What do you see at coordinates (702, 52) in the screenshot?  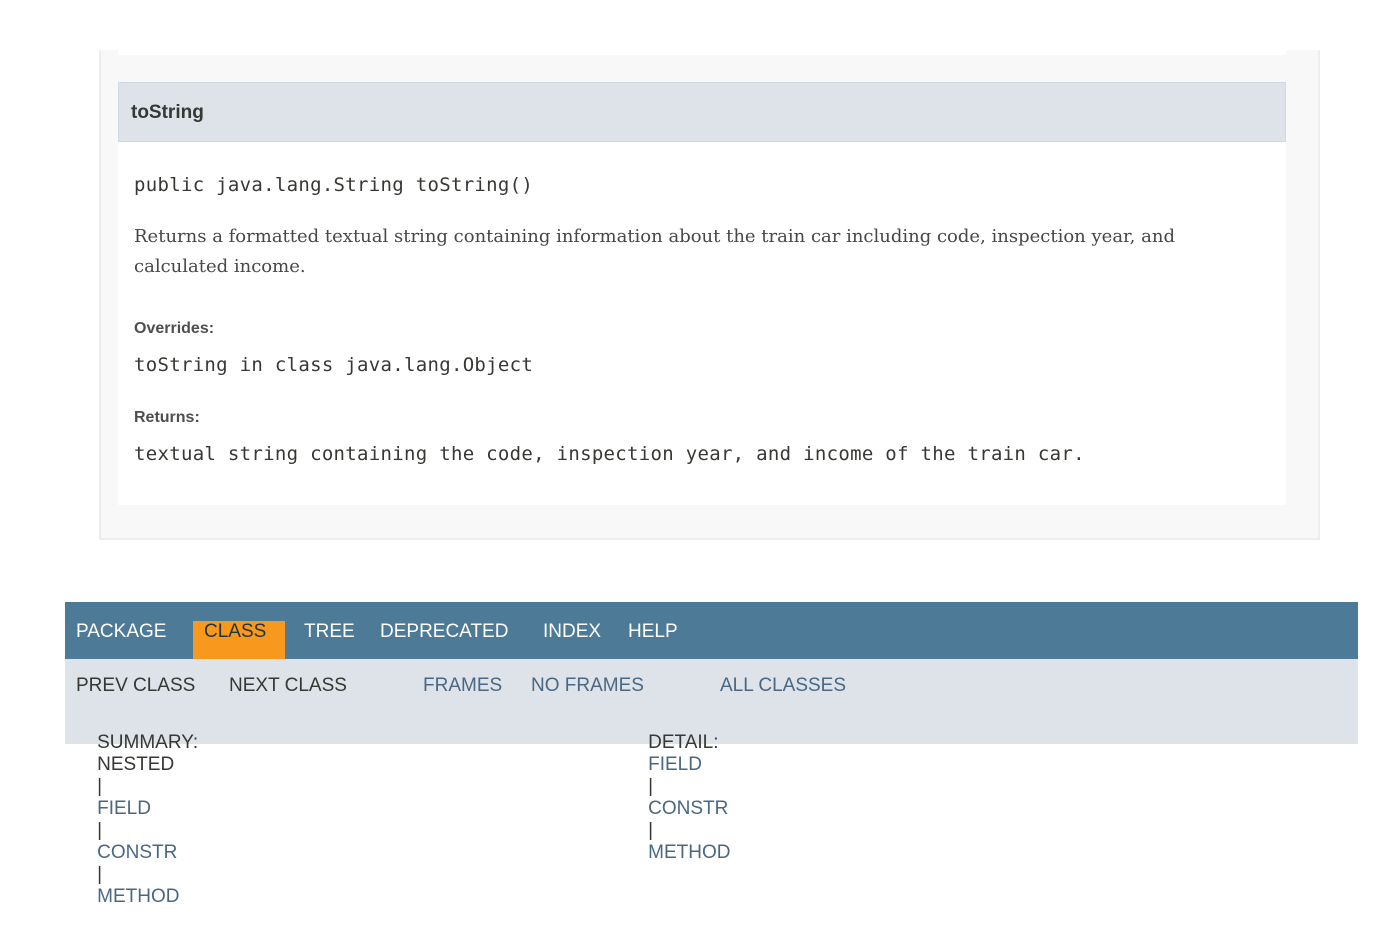 I see `previous-method-block` at bounding box center [702, 52].